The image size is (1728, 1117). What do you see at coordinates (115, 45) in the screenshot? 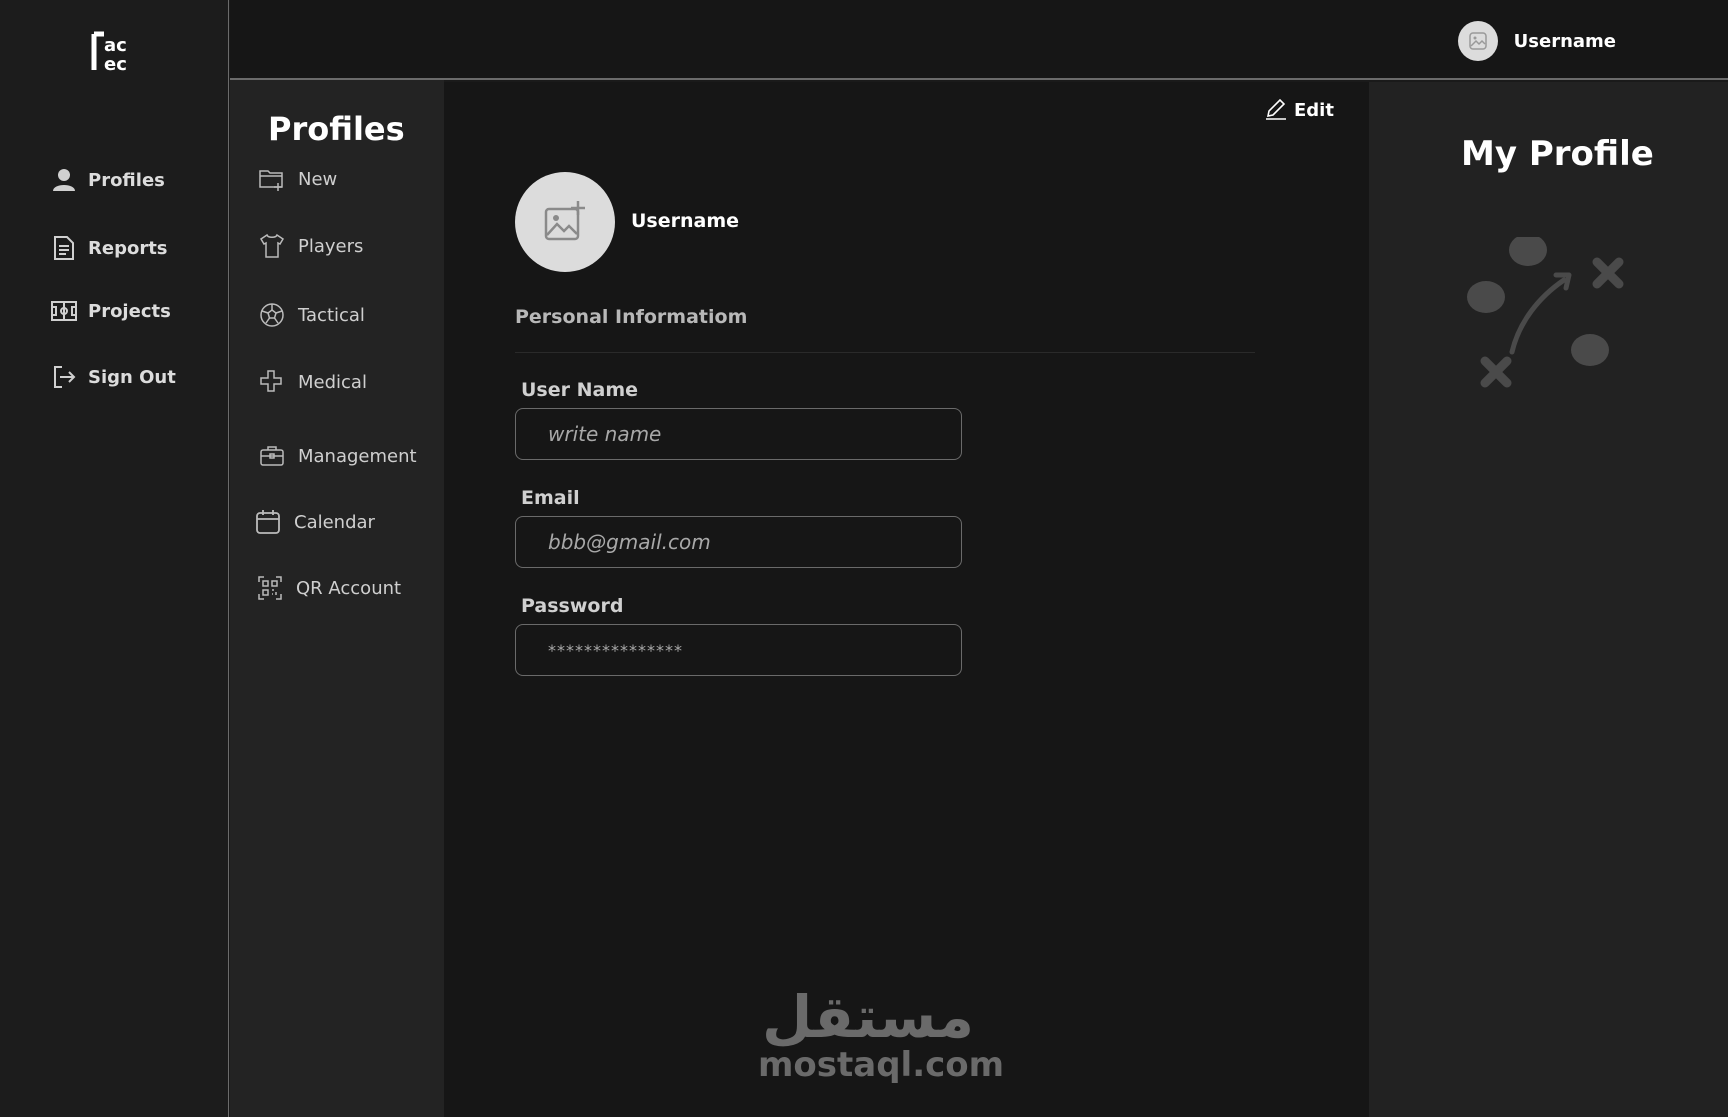
I see `svg-text: ac` at bounding box center [115, 45].